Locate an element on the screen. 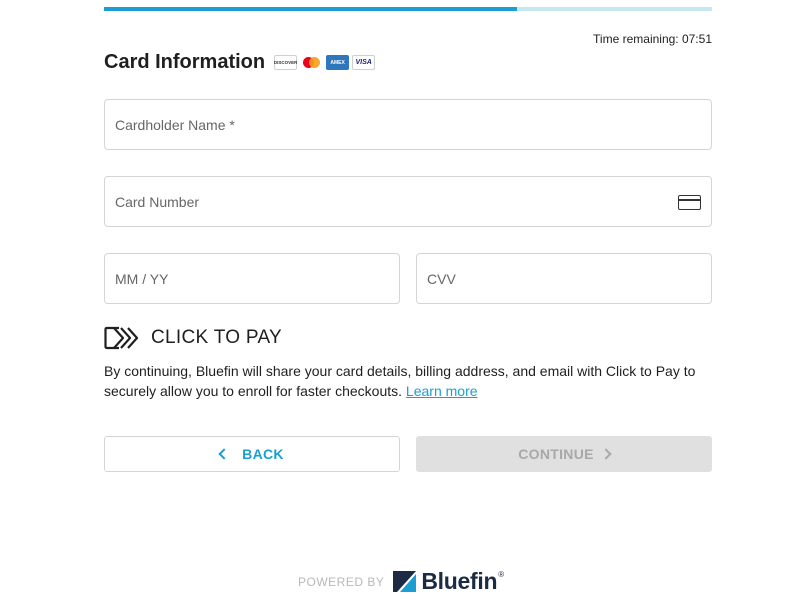  expiry-field is located at coordinates (252, 278).